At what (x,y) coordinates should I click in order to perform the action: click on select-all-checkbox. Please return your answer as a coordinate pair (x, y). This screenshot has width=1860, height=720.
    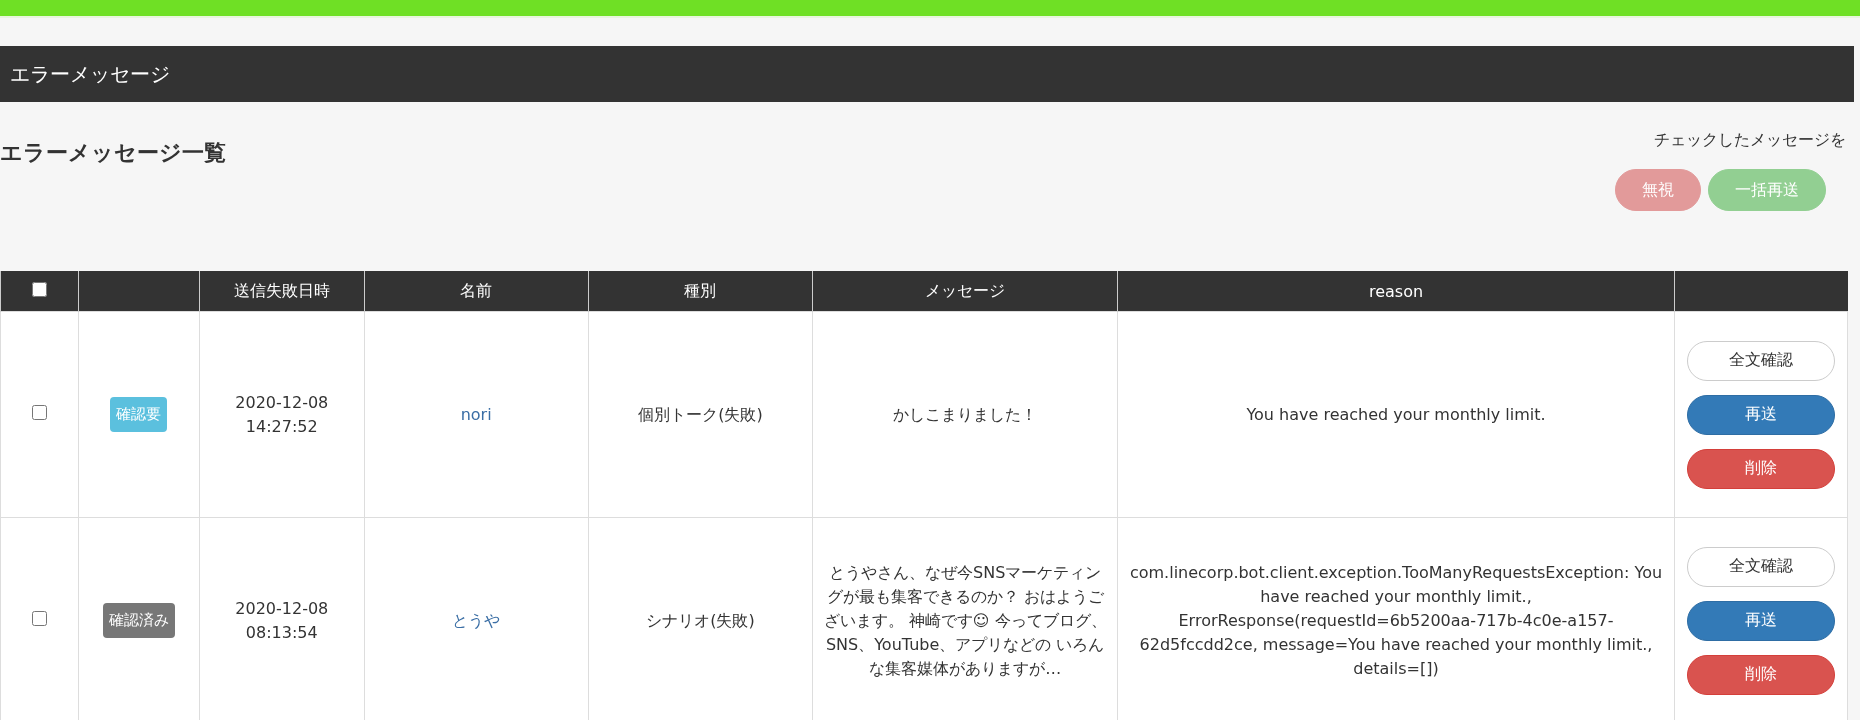
    Looking at the image, I should click on (39, 289).